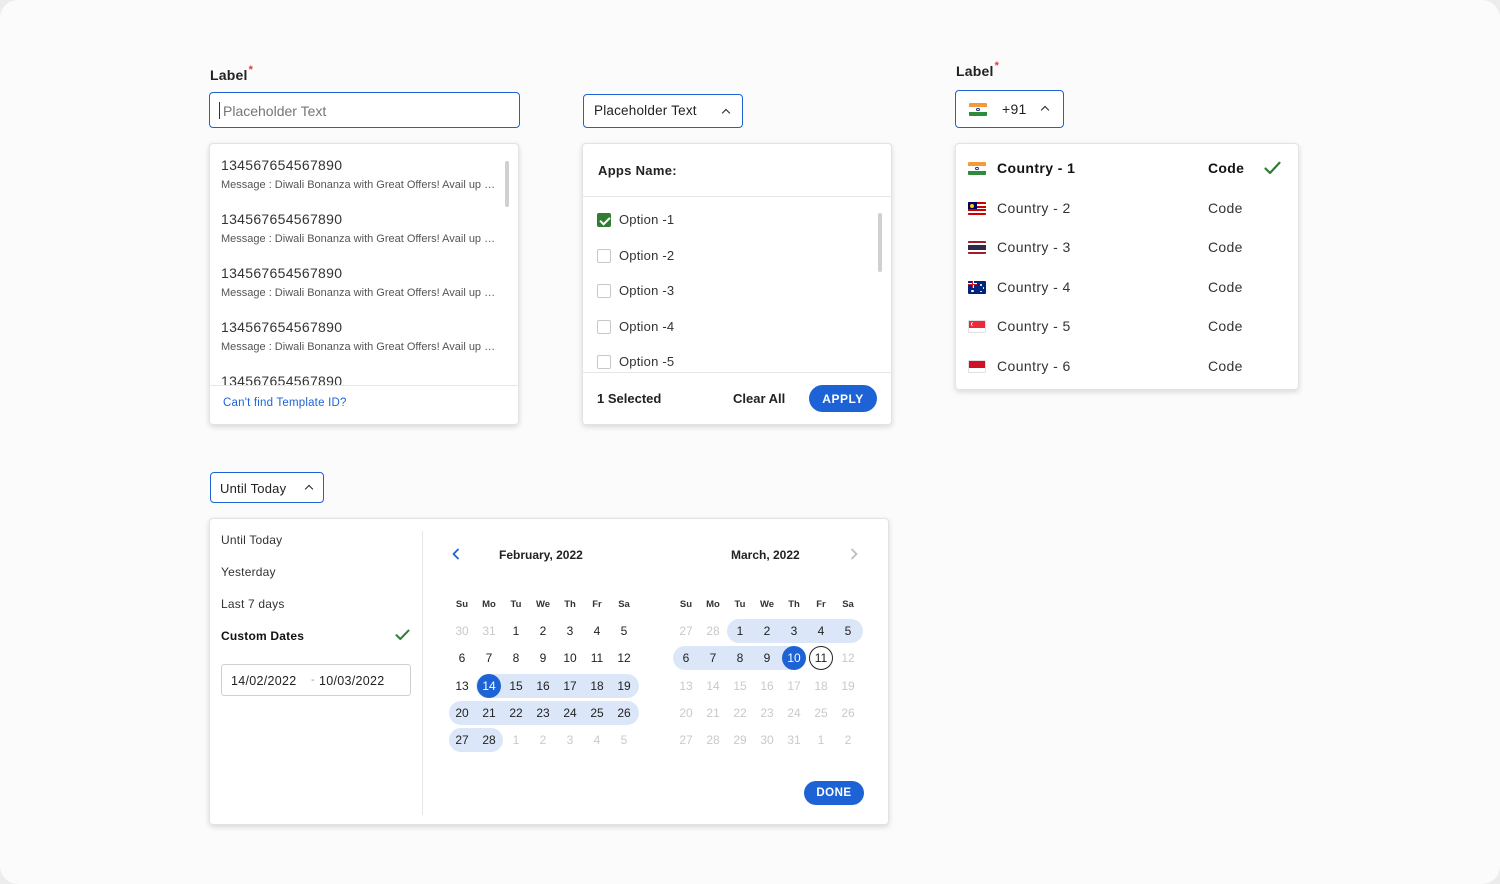  Describe the element at coordinates (794, 658) in the screenshot. I see `calendar-day-range-end: 10` at that location.